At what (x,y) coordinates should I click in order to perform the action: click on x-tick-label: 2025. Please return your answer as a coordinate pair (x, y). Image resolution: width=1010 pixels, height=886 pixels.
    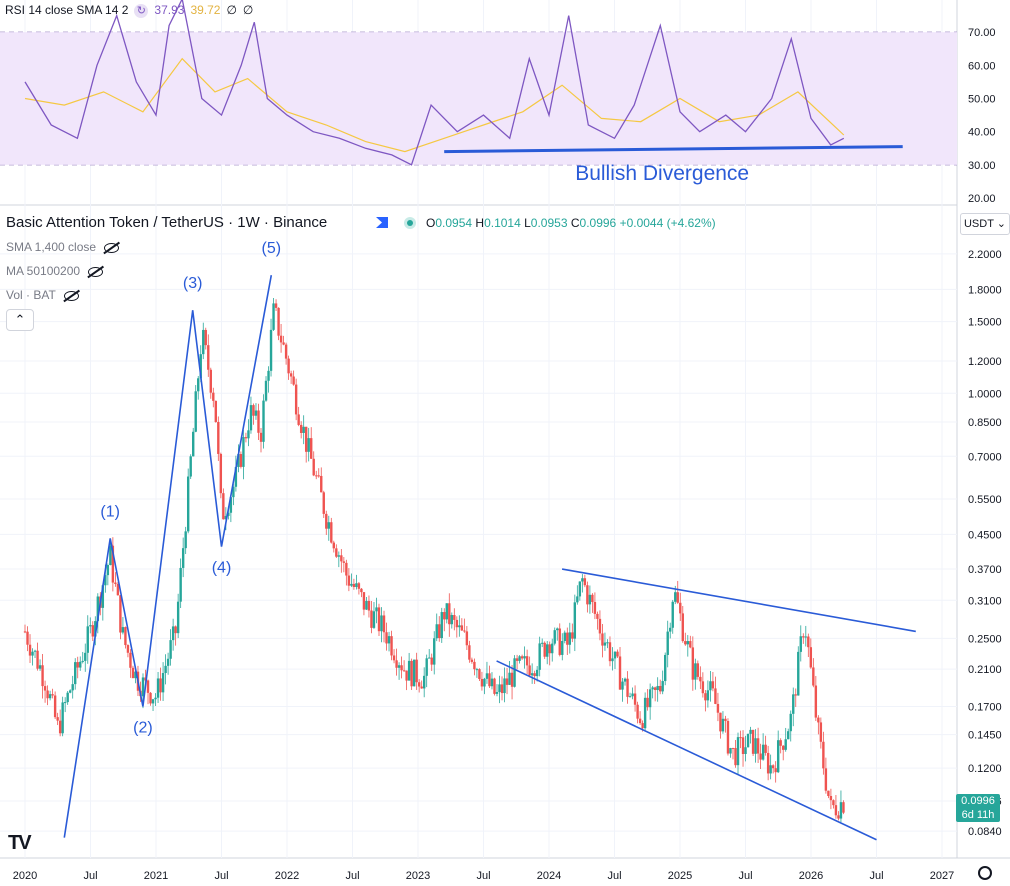
    Looking at the image, I should click on (680, 876).